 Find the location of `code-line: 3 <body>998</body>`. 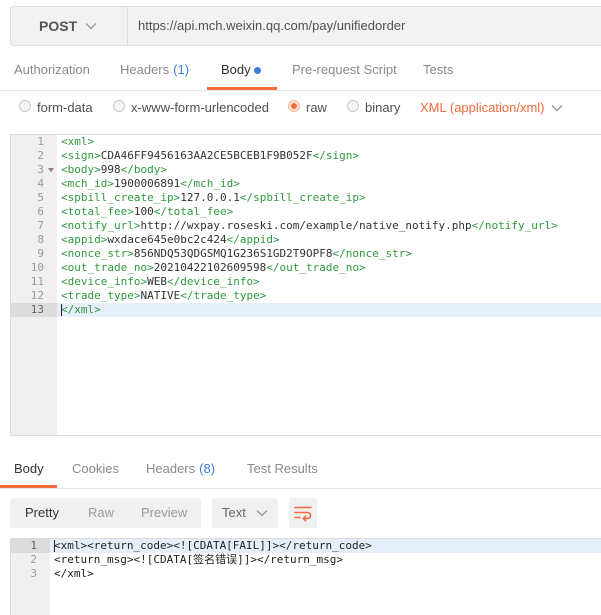

code-line: 3 <body>998</body> is located at coordinates (306, 170).